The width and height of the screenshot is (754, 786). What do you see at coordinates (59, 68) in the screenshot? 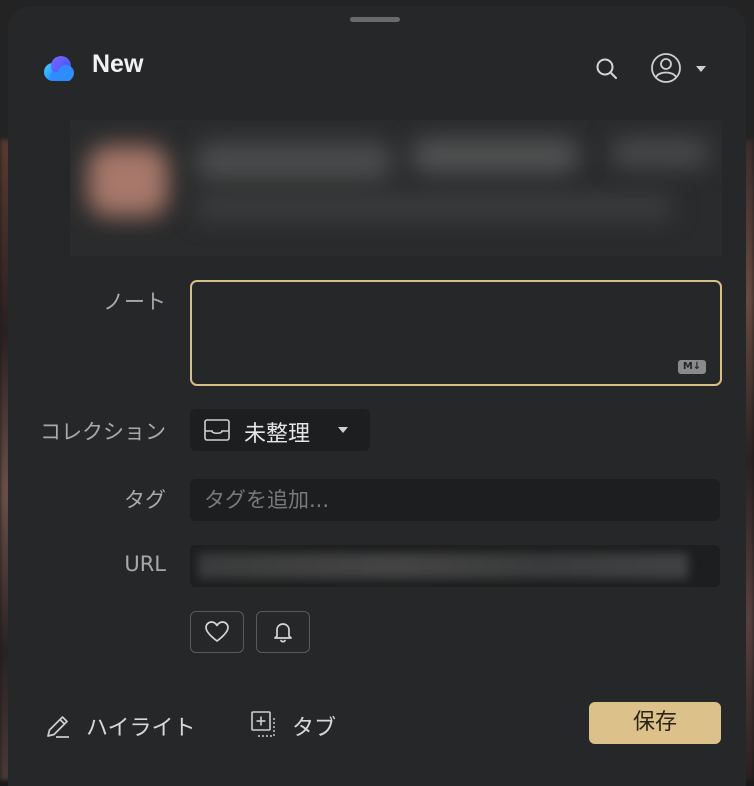
I see `cloud-logo-icon` at bounding box center [59, 68].